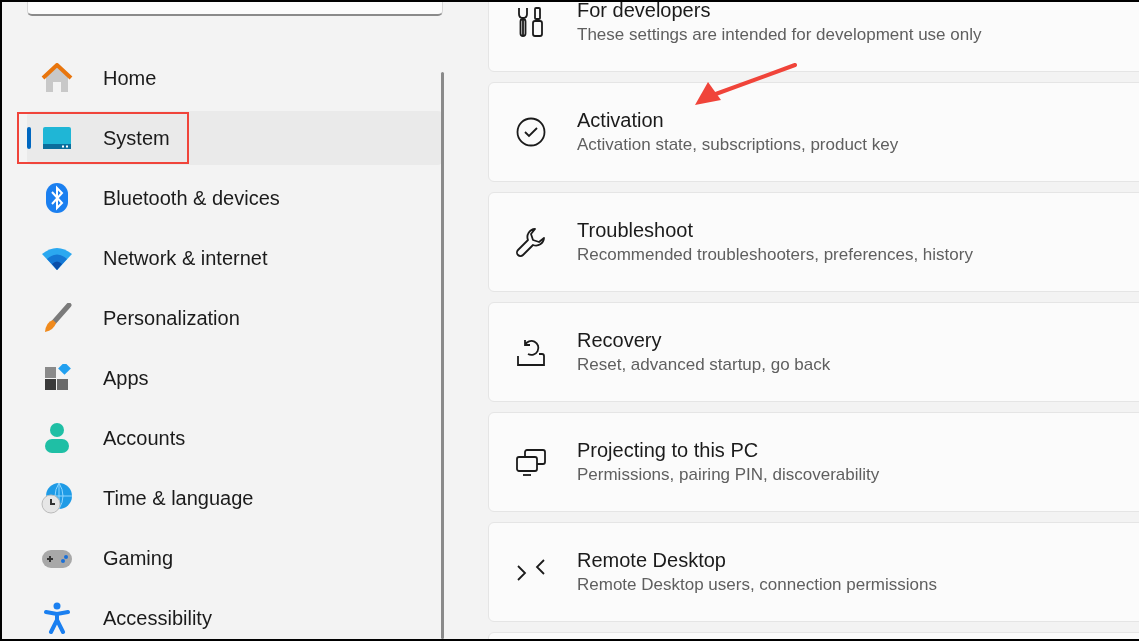  I want to click on card-title: Activation, so click(621, 120).